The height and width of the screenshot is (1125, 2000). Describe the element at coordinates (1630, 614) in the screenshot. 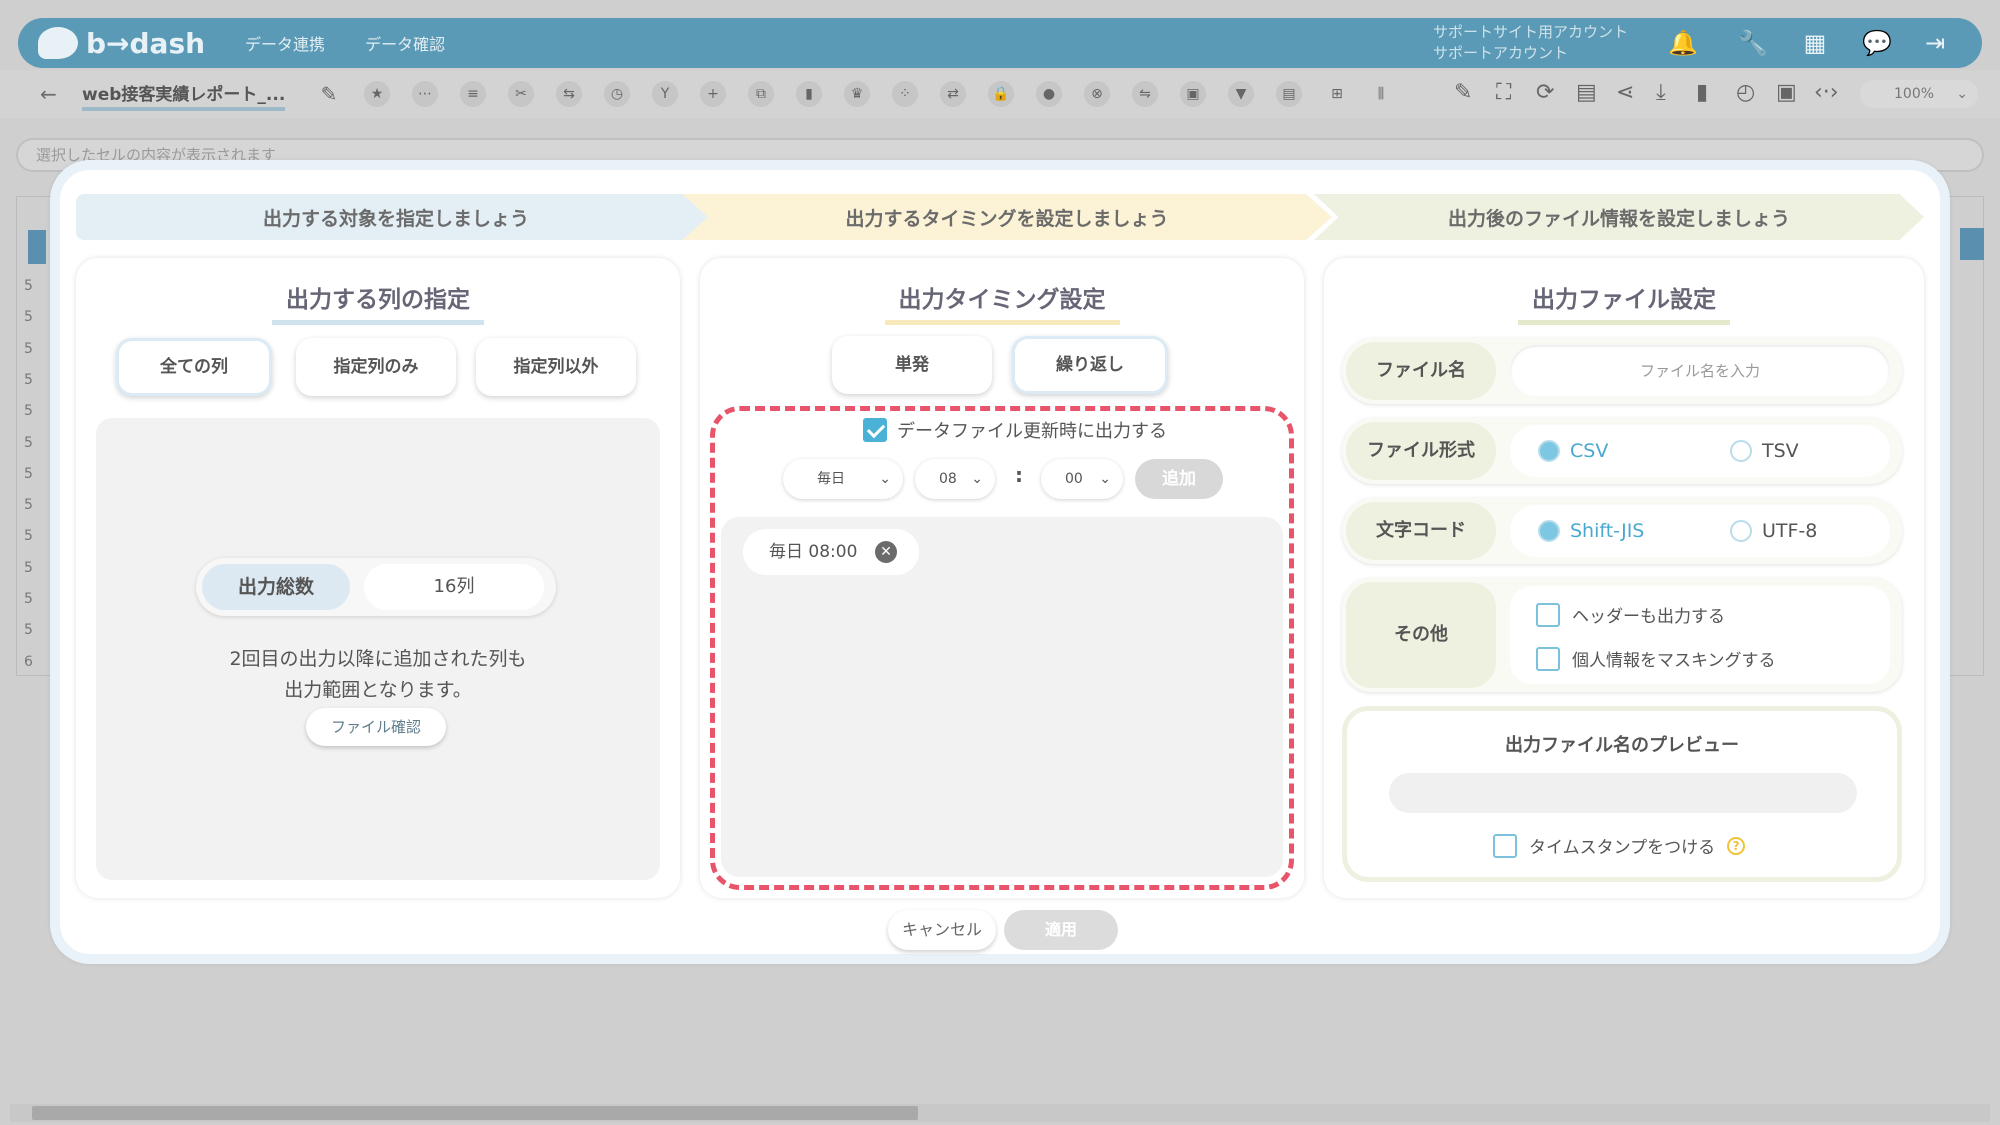

I see `header-option: ヘッダーも出力する` at that location.